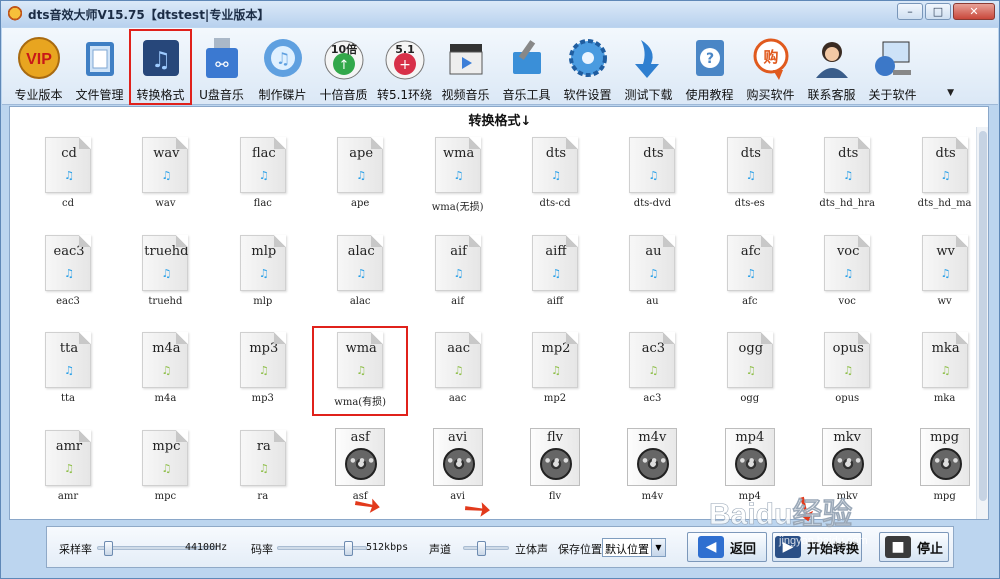 The height and width of the screenshot is (579, 1000). I want to click on format-item-mlp: mlp ♫ mlp, so click(263, 274).